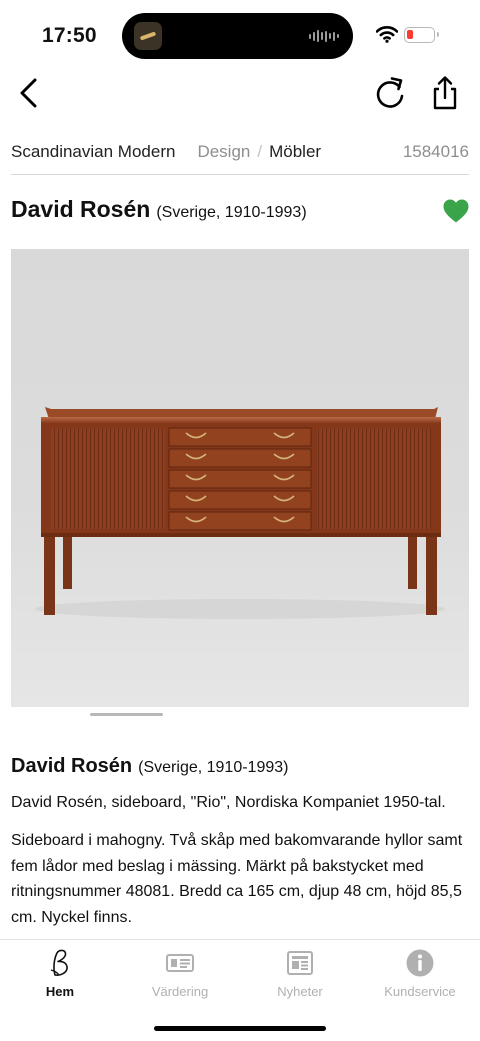 This screenshot has width=480, height=1041. I want to click on tab-label-vardering: Värdering, so click(180, 991).